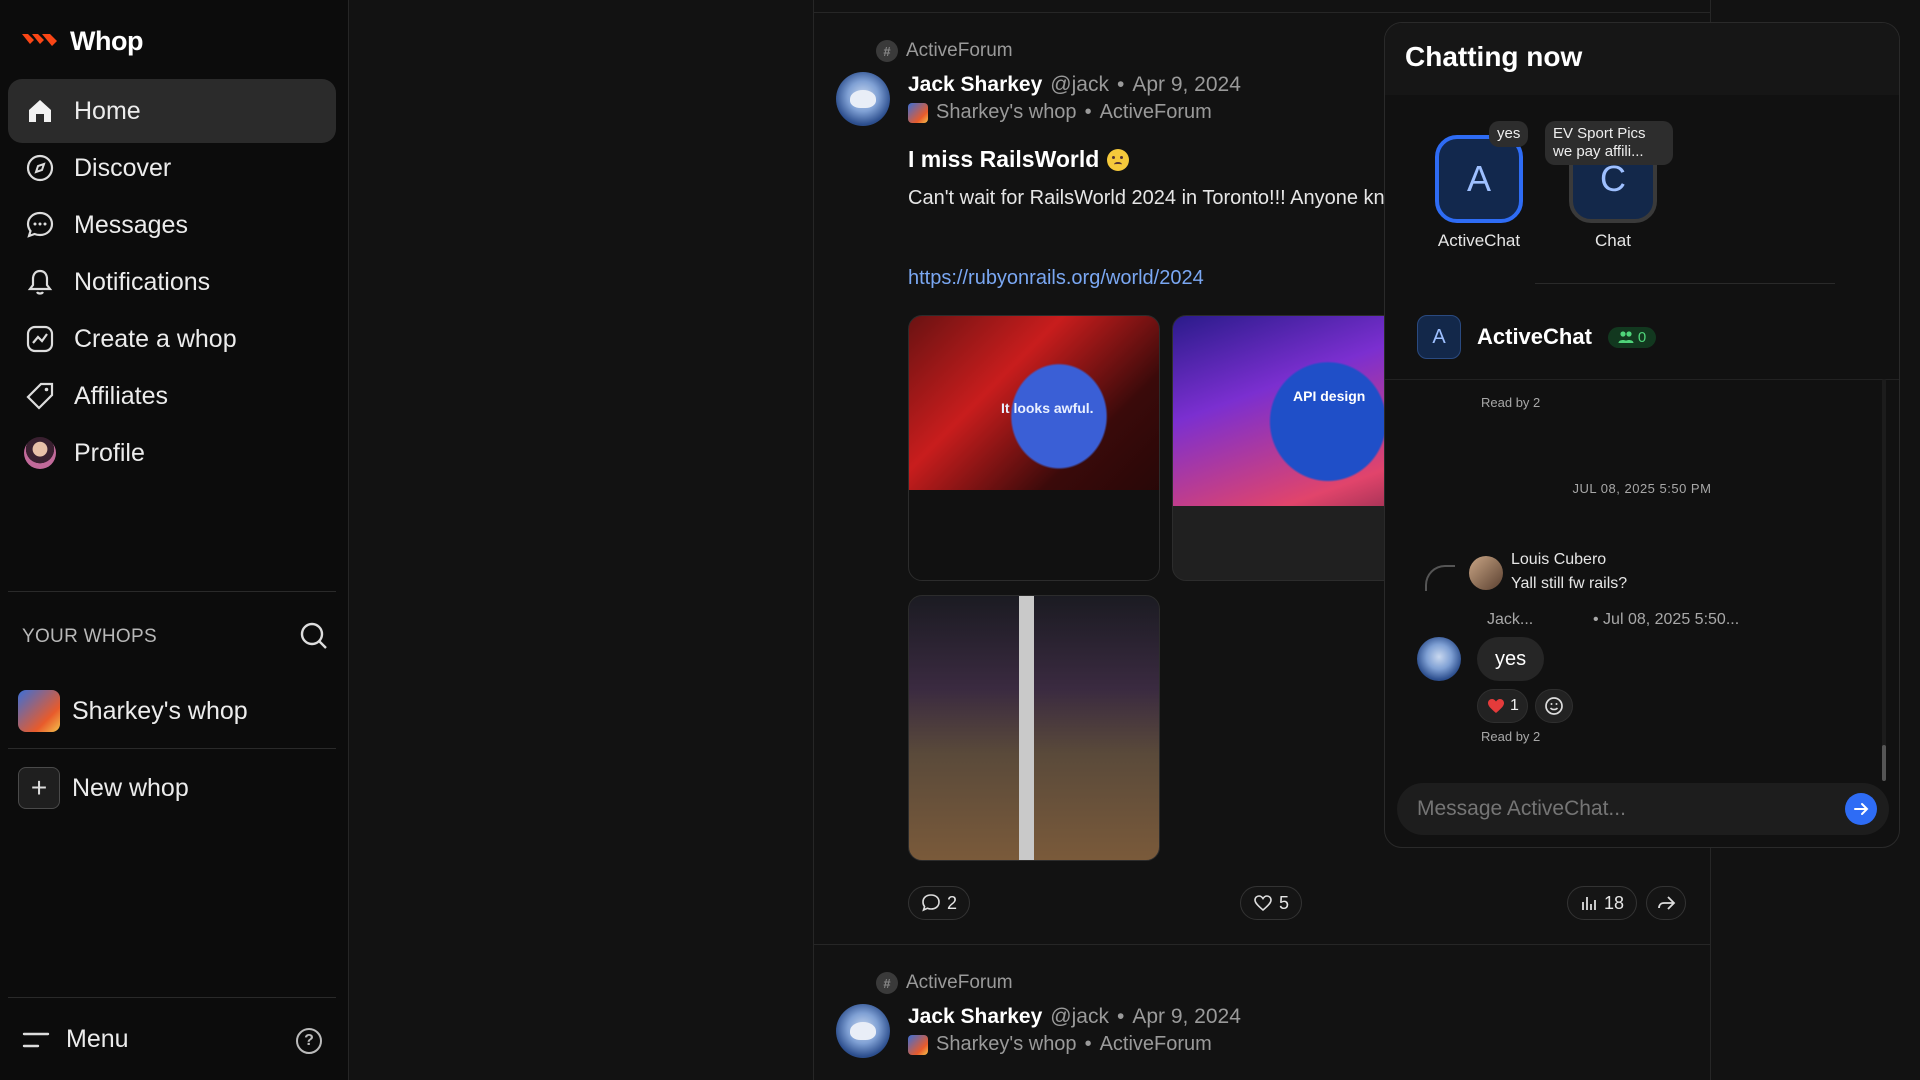 Image resolution: width=1920 pixels, height=1080 pixels. Describe the element at coordinates (314, 636) in the screenshot. I see `search-icon` at that location.